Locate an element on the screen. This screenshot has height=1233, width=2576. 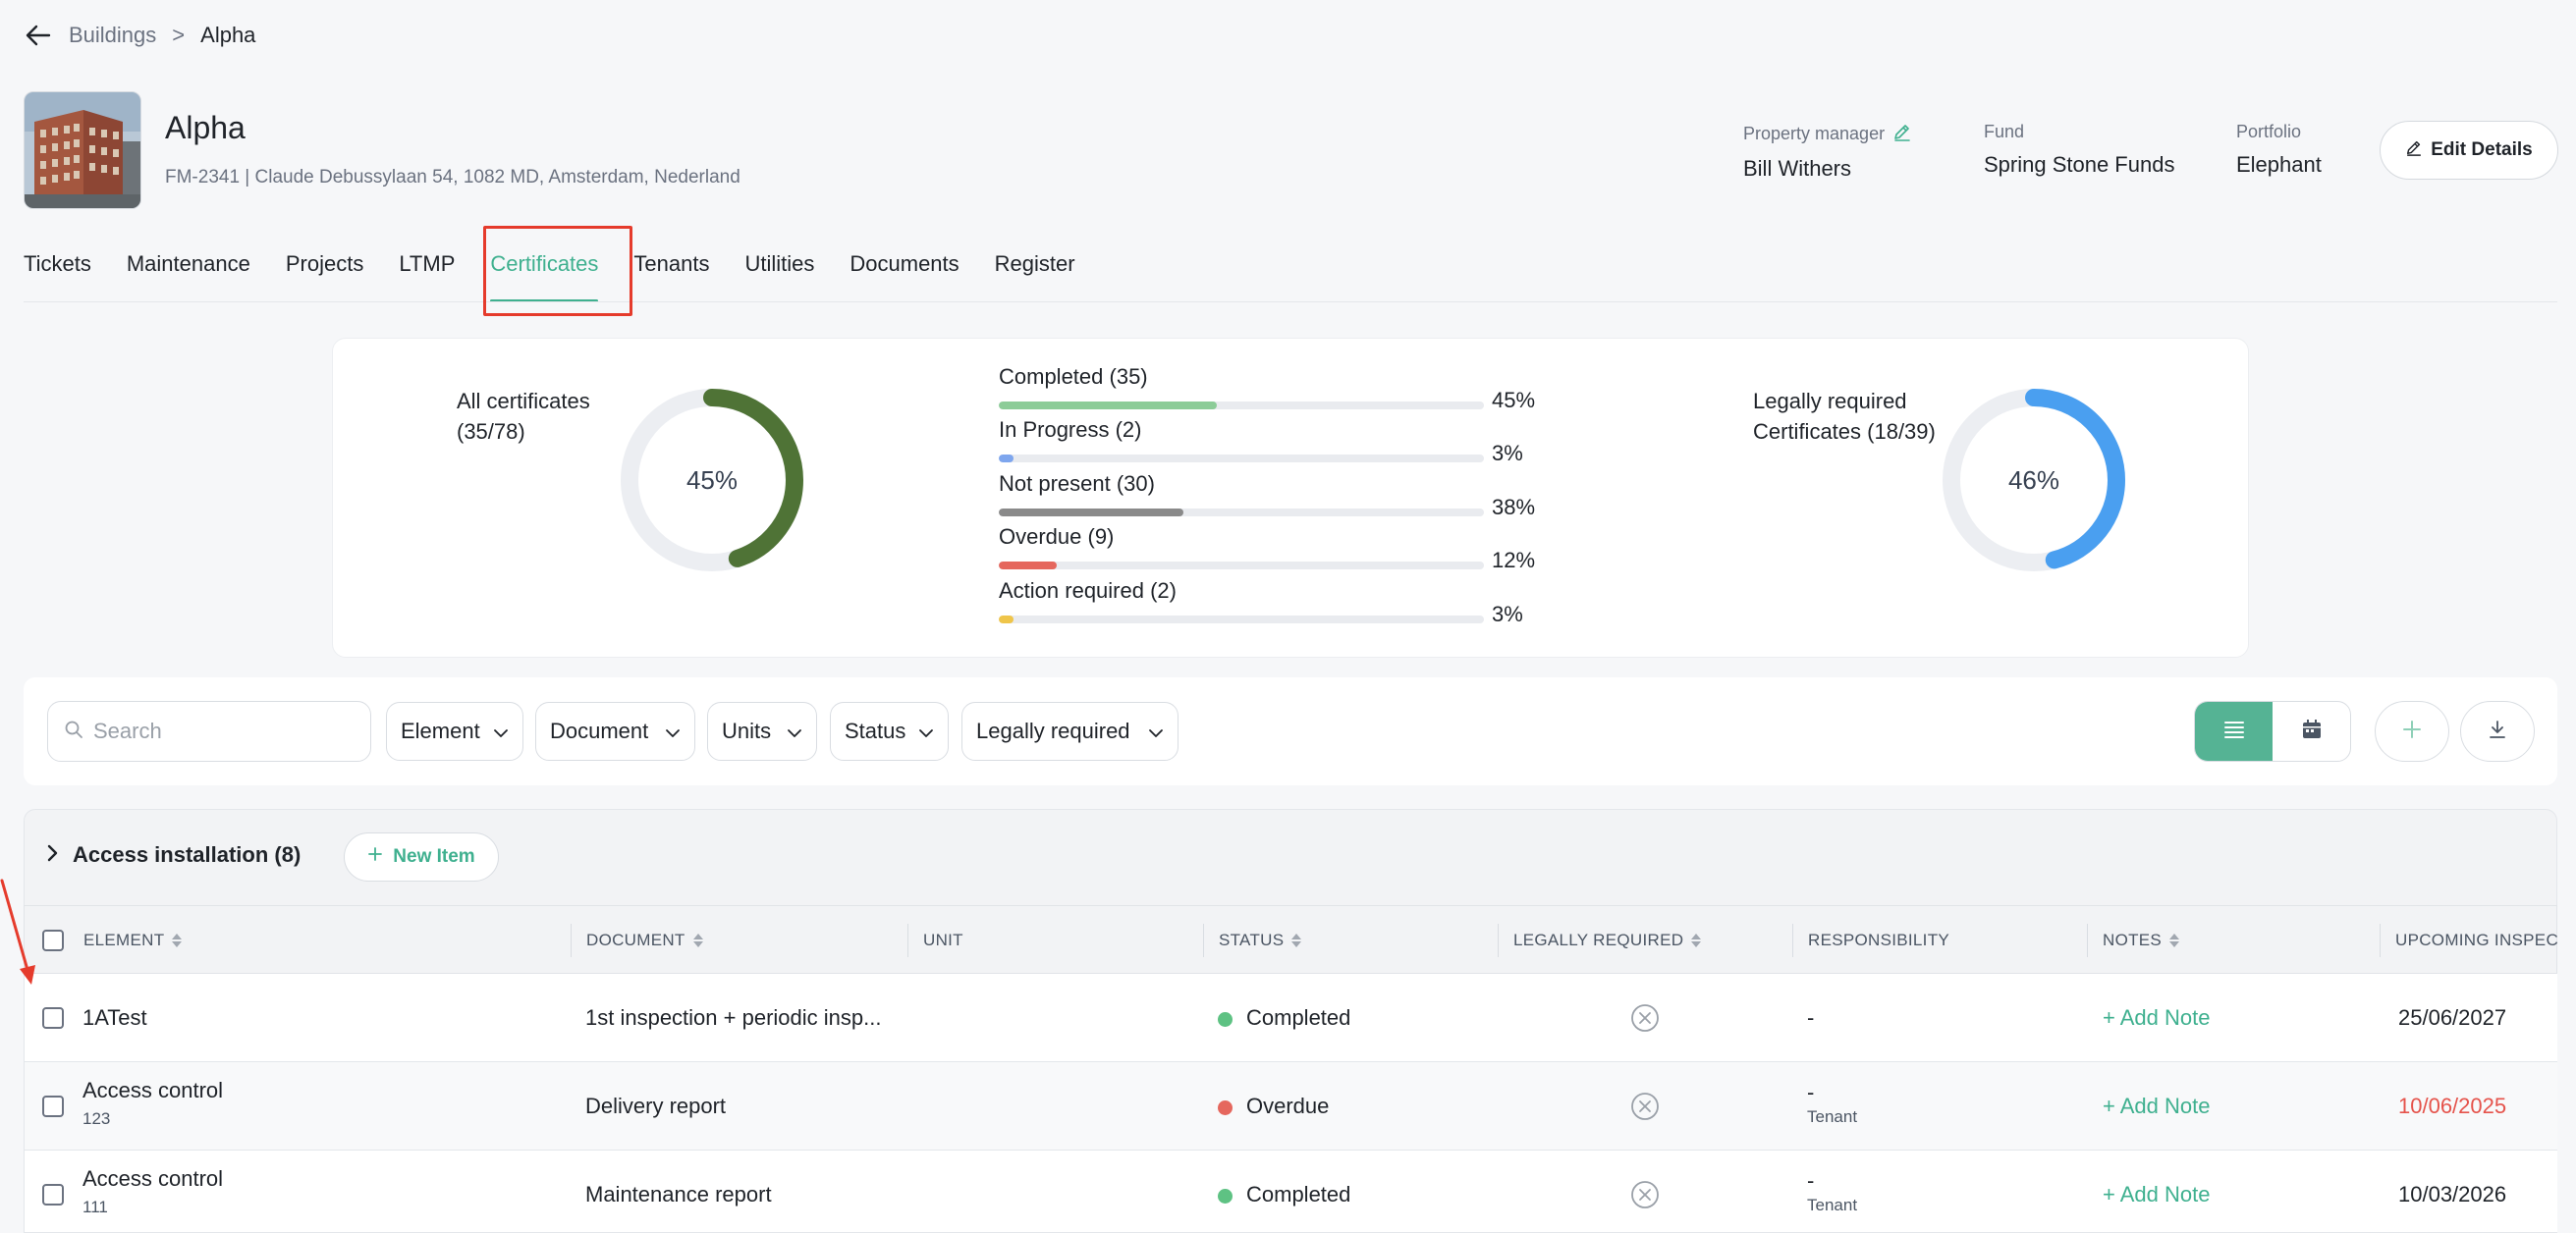
legal-certificates-title: Legally required is located at coordinates (1830, 401).